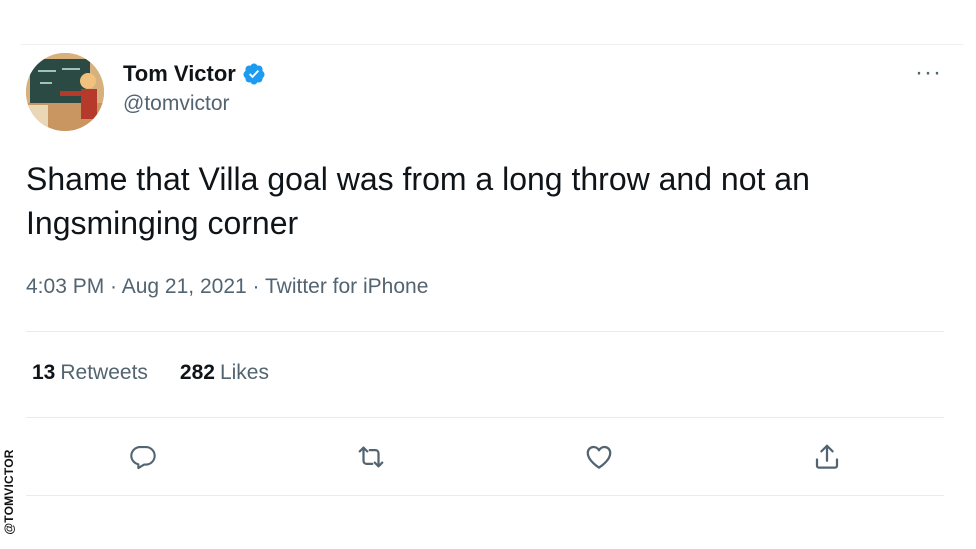 The width and height of the screenshot is (976, 549). I want to click on likes-stat: 282 Likes, so click(224, 373).